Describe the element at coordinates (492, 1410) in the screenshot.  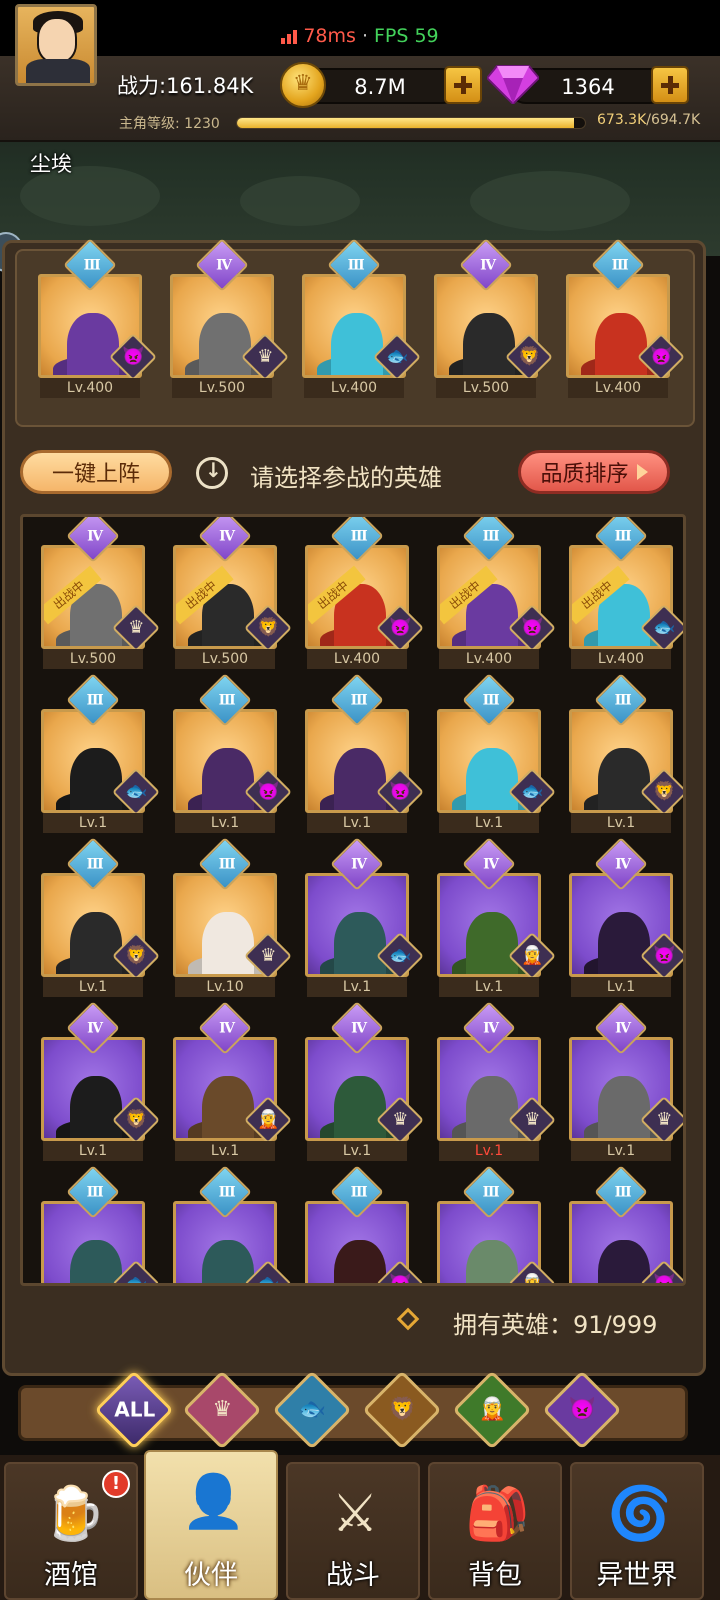
I see `filter-label: 🧝` at that location.